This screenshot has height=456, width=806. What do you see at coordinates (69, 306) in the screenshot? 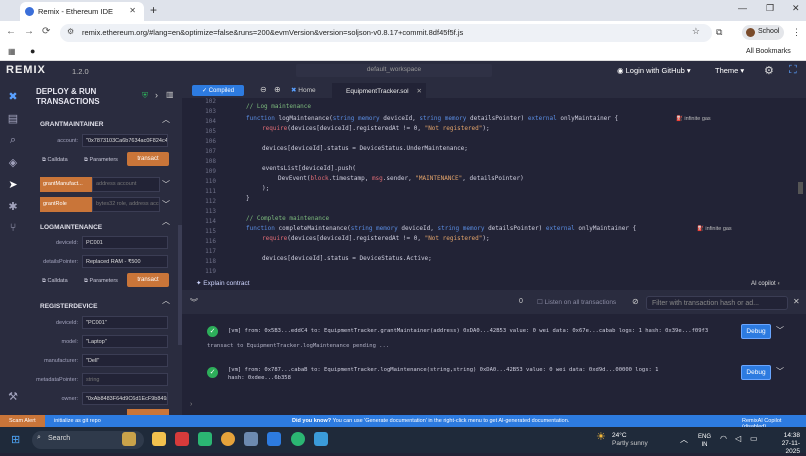
I see `registerdevice-title: REGISTERDEVICE` at bounding box center [69, 306].